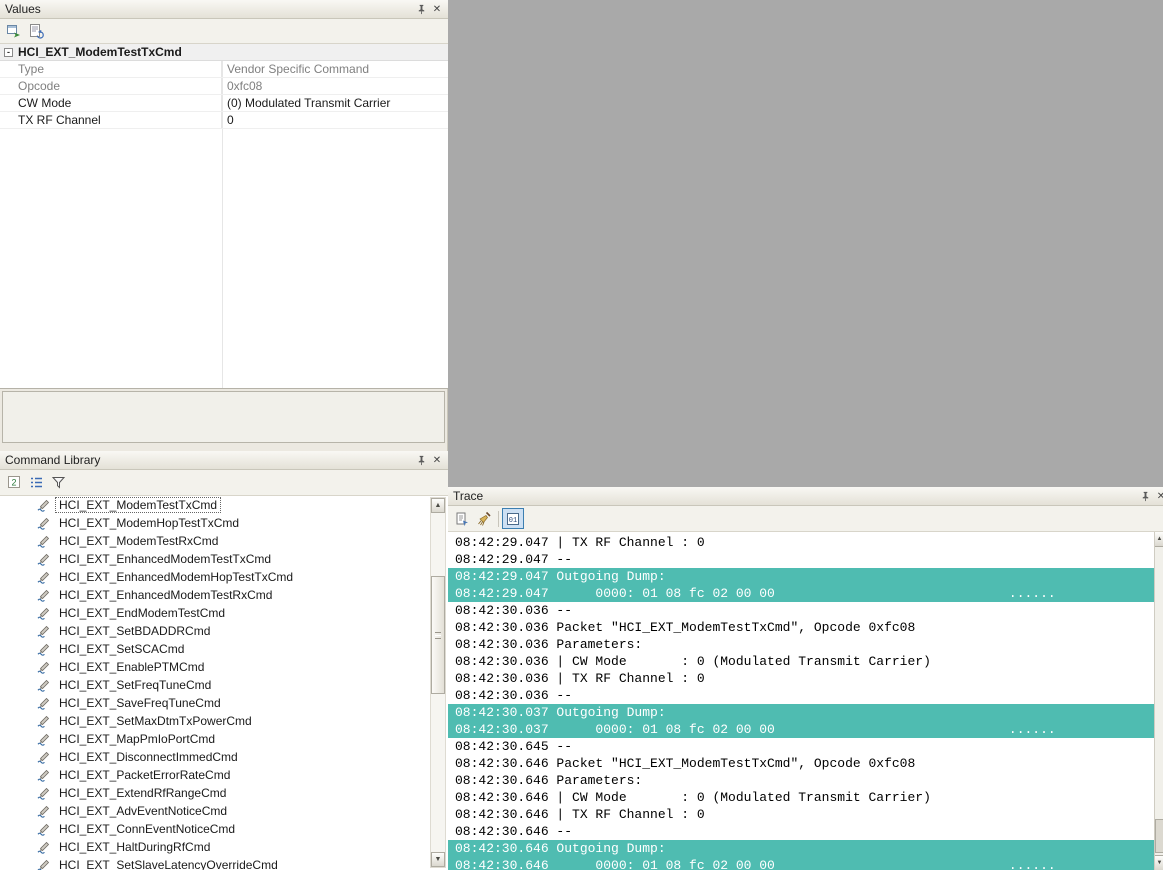 The image size is (1163, 870). Describe the element at coordinates (805, 848) in the screenshot. I see `trace-line: 08:42:30.646 Outgoing Dump:` at that location.